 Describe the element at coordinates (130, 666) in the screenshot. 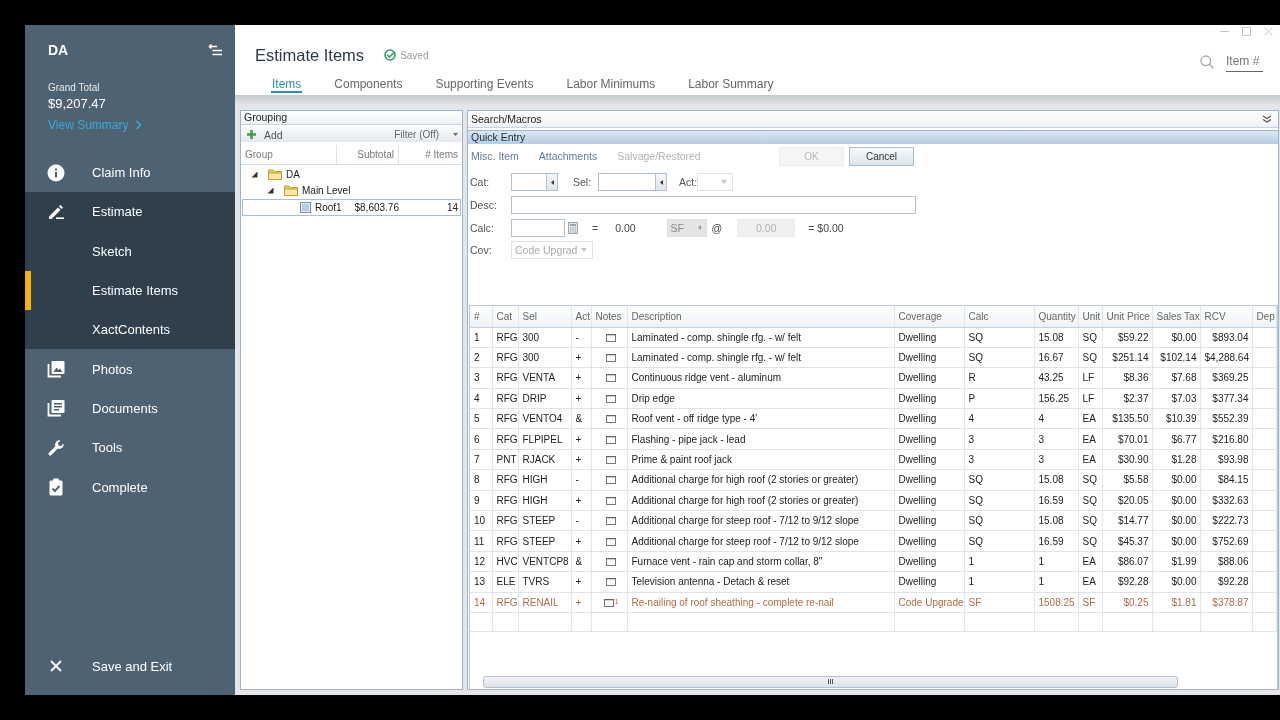

I see `save-and-exit-button: Save and Exit` at that location.